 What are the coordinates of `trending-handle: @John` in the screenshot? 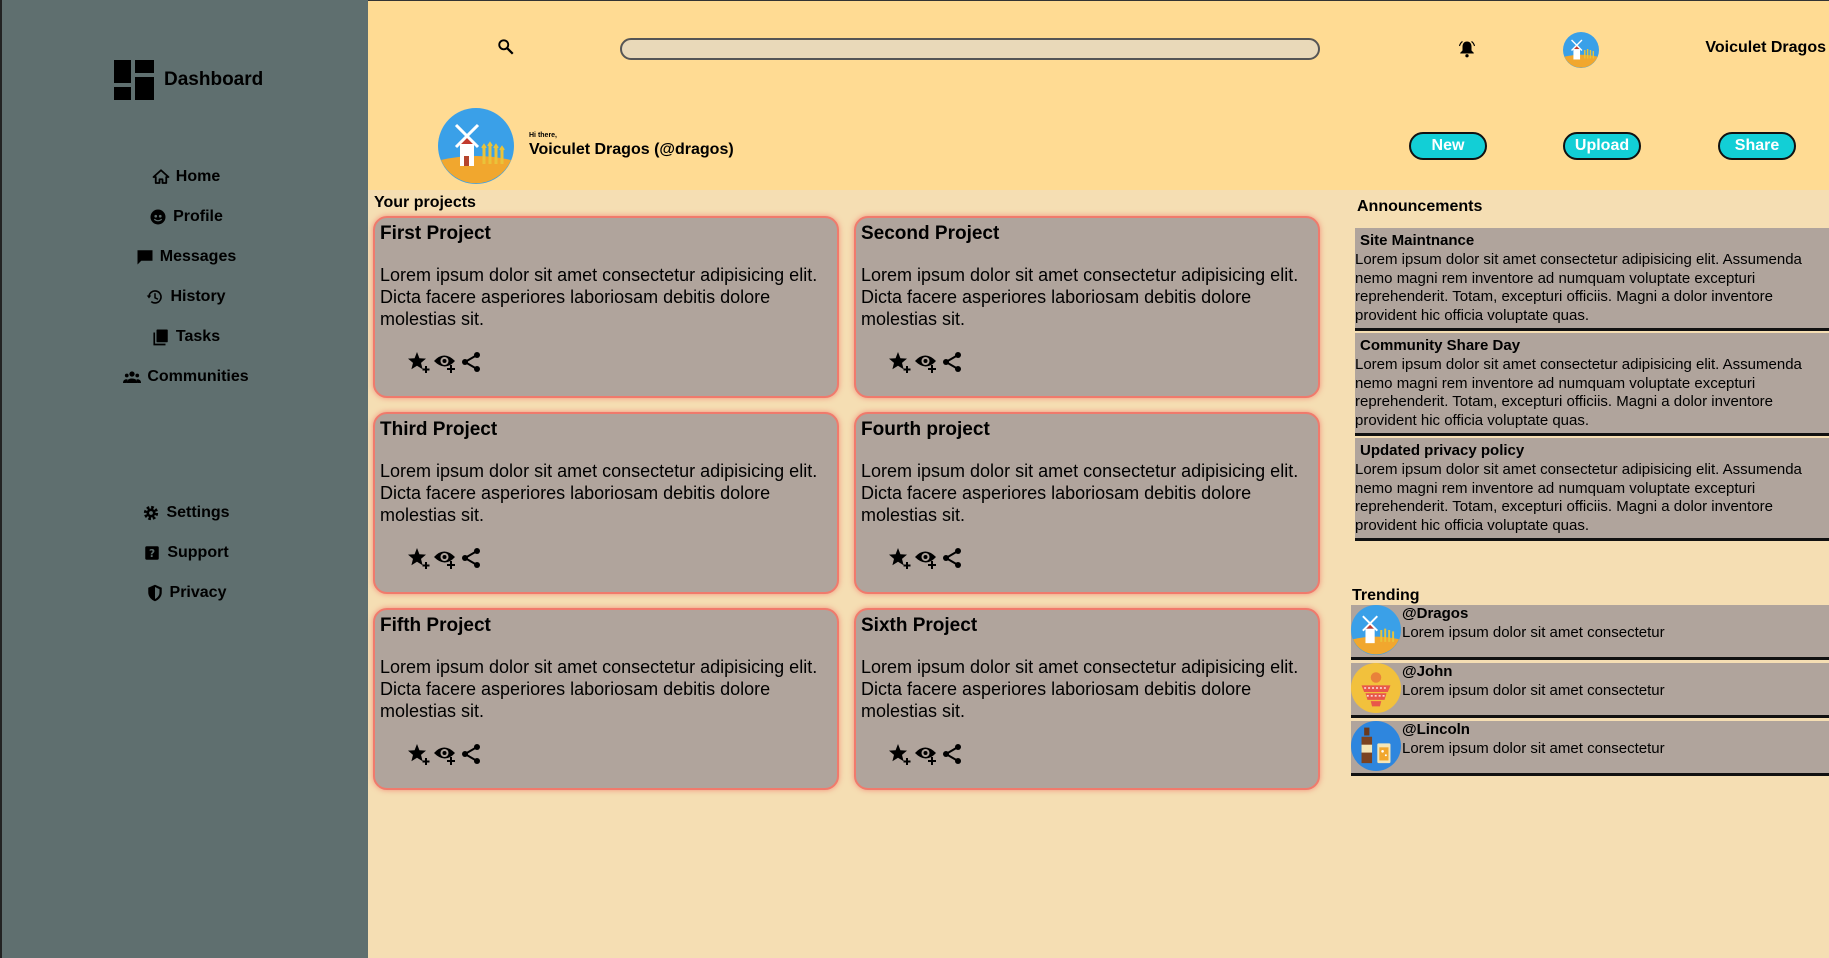 It's located at (1427, 671).